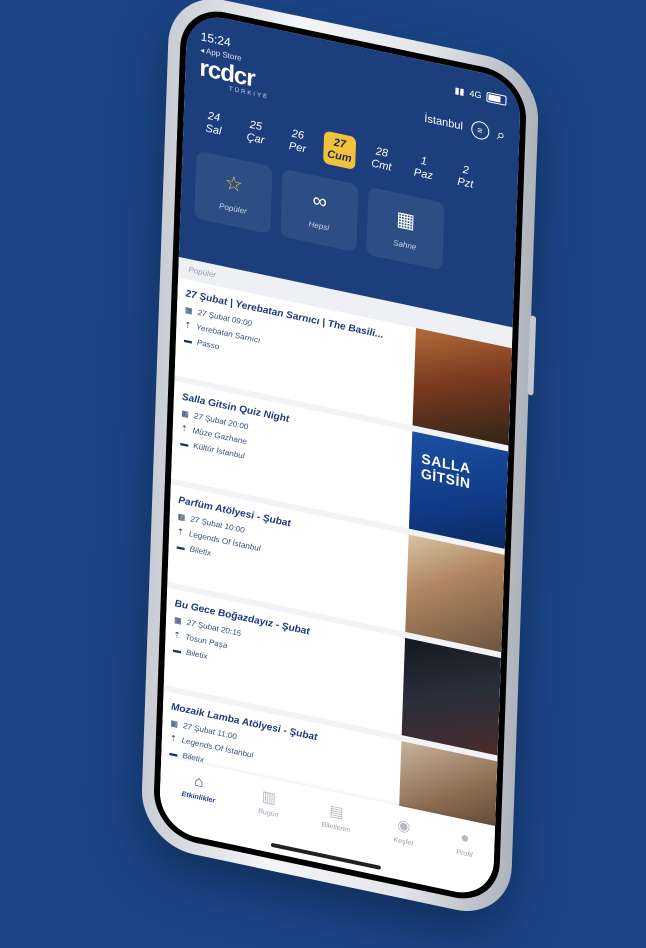  I want to click on date-item-selected: 27 Cum, so click(340, 150).